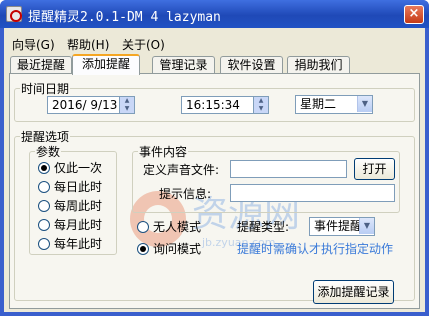 The image size is (429, 316). I want to click on date-spinner: ▲ ▼, so click(126, 105).